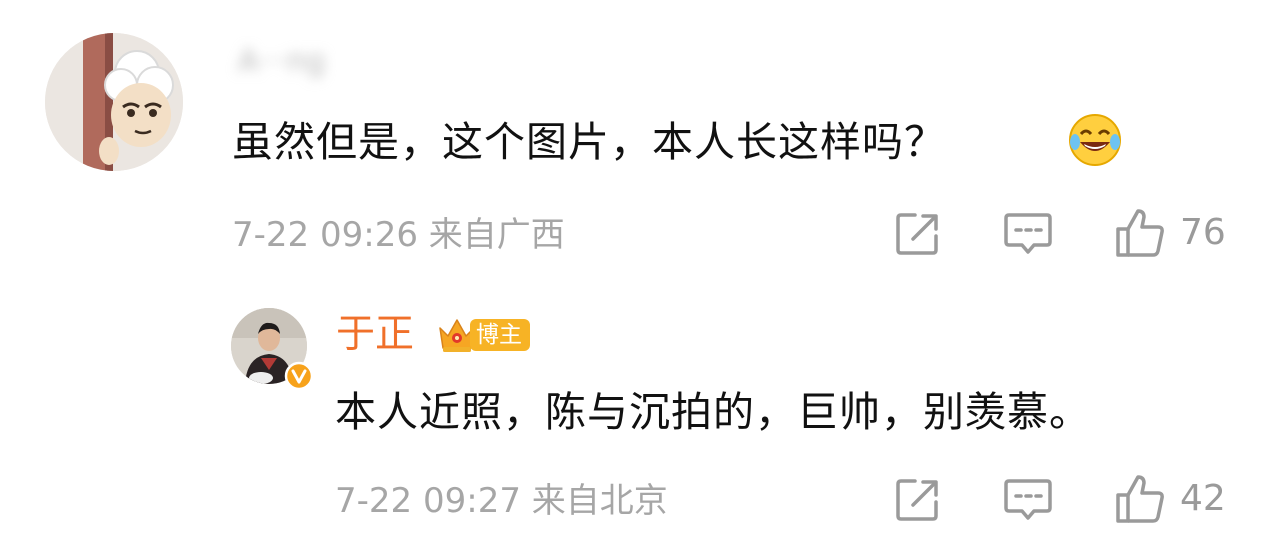 The image size is (1278, 545). What do you see at coordinates (589, 142) in the screenshot?
I see `comment-text: 虽然但是，这个图片，本人长这样吗？` at bounding box center [589, 142].